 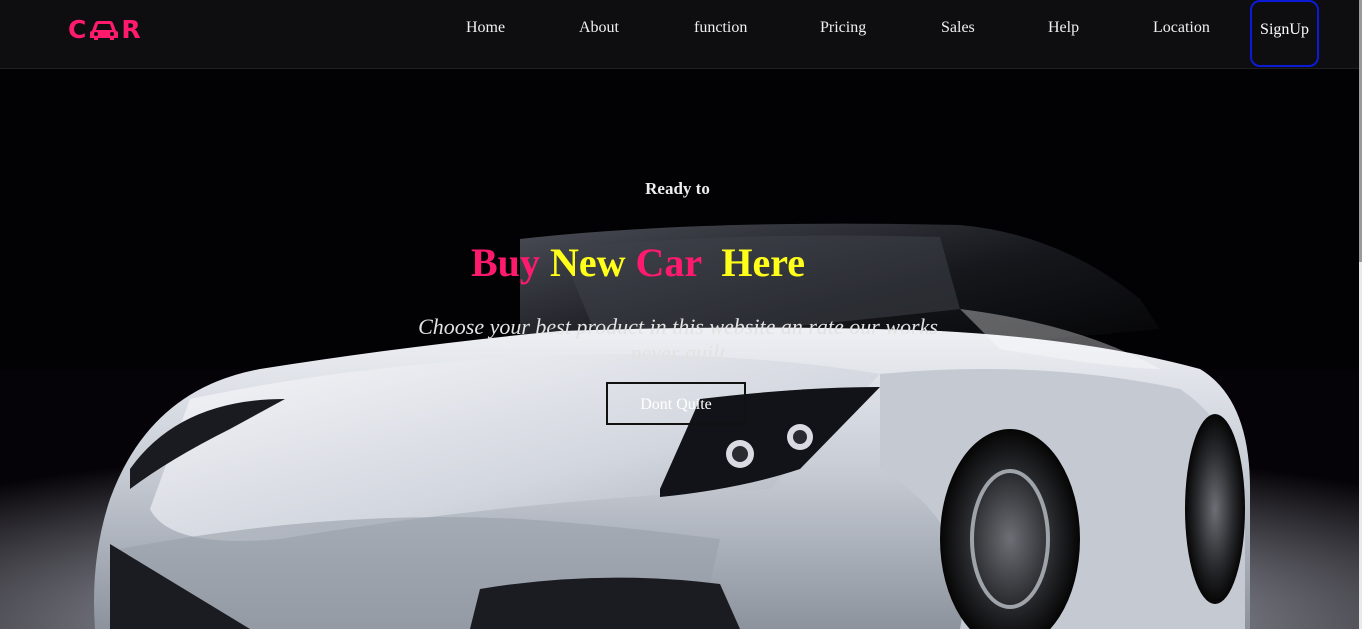 What do you see at coordinates (1063, 28) in the screenshot?
I see `nav-help-link: Help` at bounding box center [1063, 28].